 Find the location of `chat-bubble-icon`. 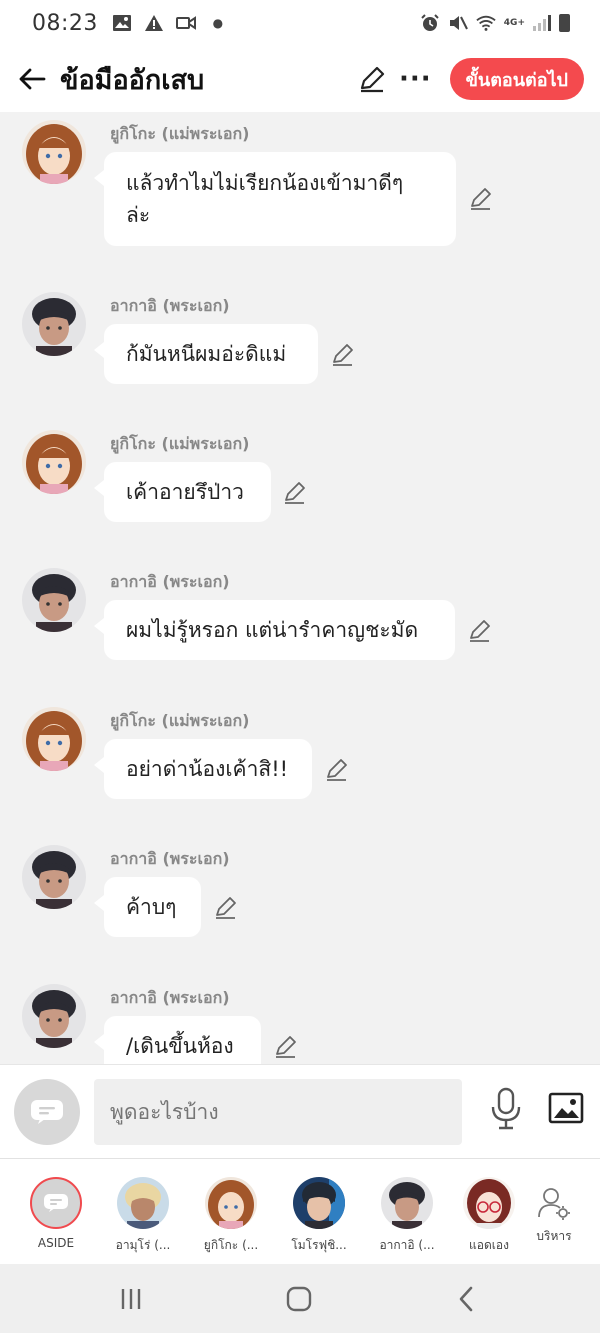

chat-bubble-icon is located at coordinates (47, 1112).